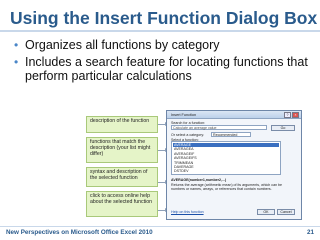  Describe the element at coordinates (188, 134) in the screenshot. I see `category-label: Or select a category:` at that location.